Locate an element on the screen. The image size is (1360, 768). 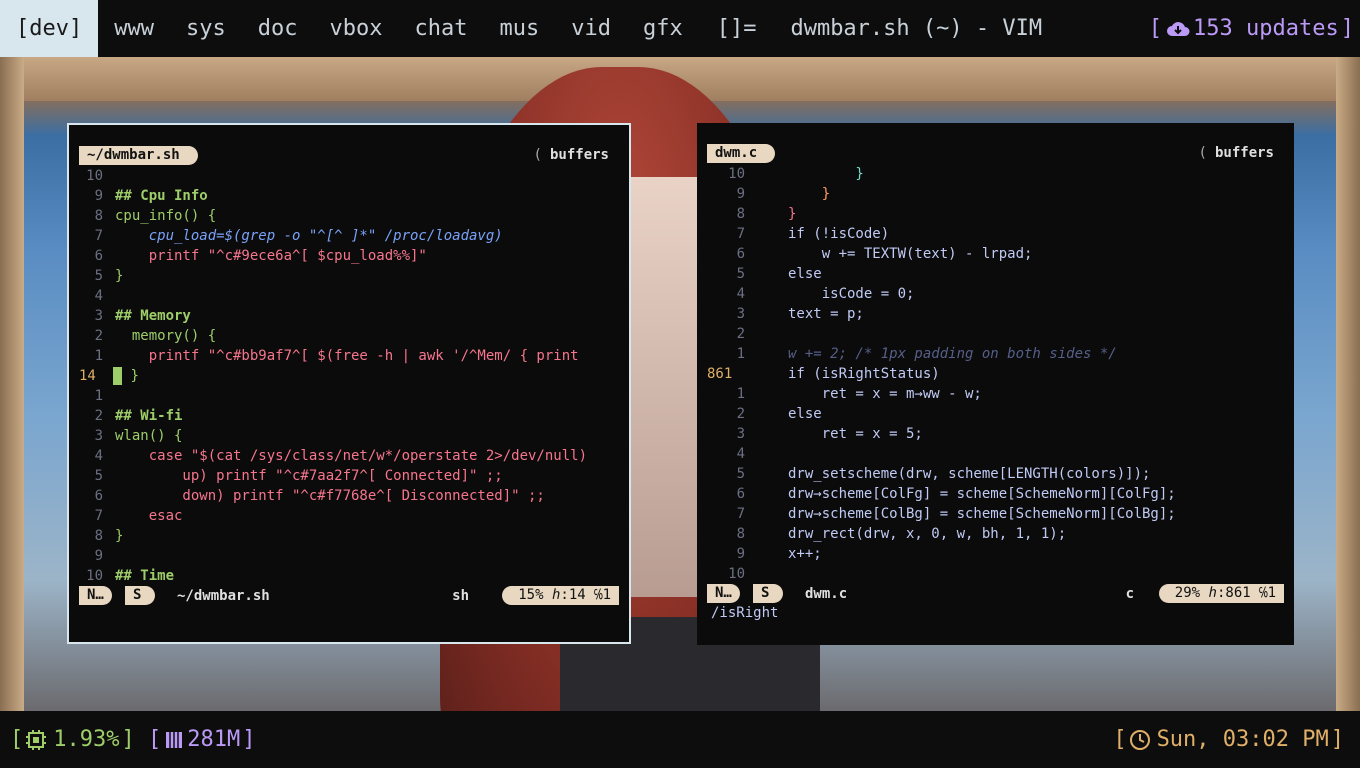
vim-statusline: N… S dwm.c c 29% ℎ:861 ℅1 is located at coordinates (995, 594).